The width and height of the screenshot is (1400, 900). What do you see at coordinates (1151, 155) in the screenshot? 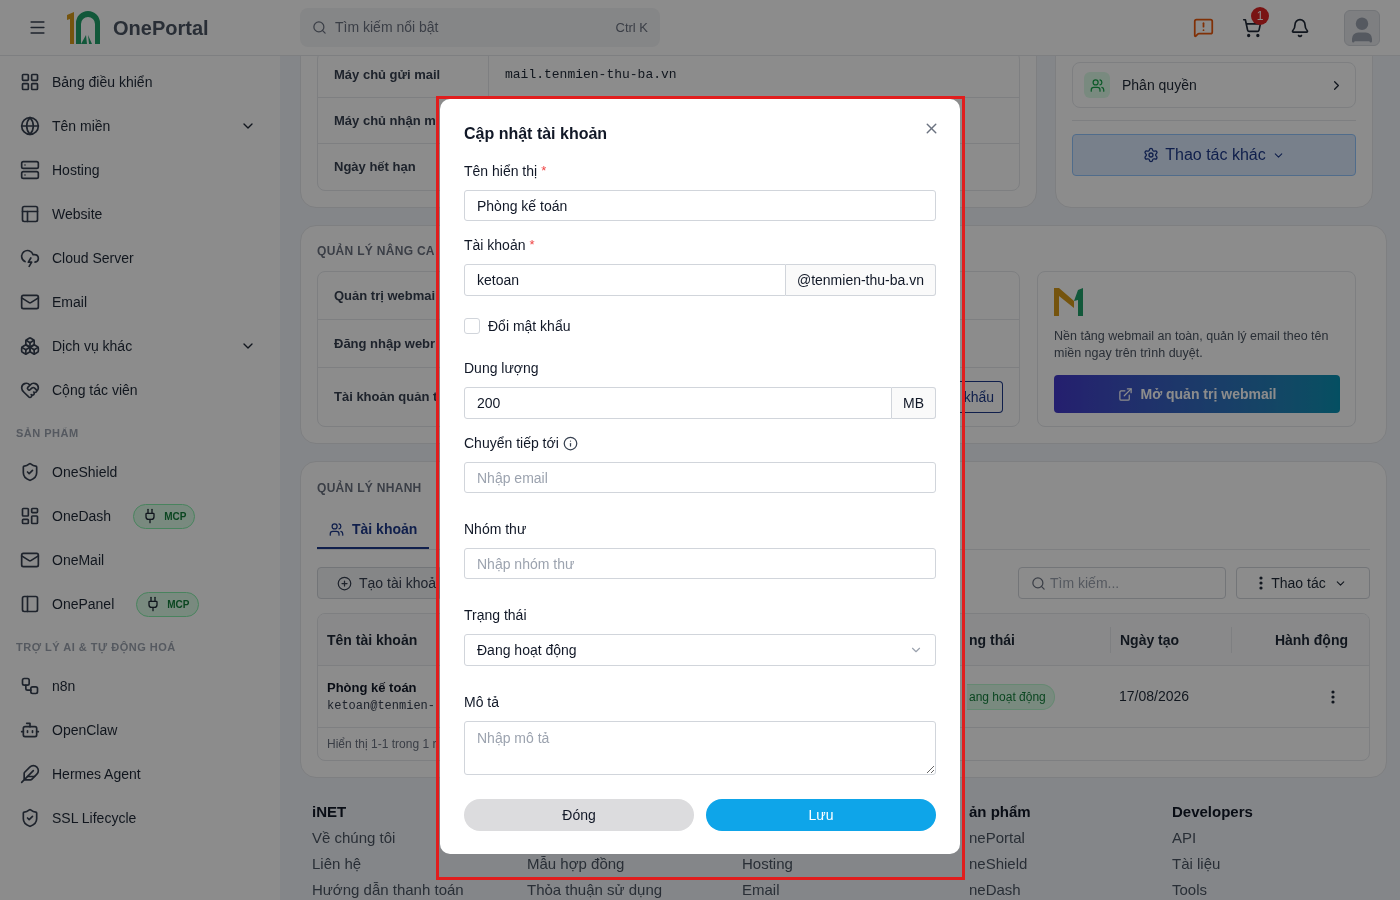
I see `settings-icon` at bounding box center [1151, 155].